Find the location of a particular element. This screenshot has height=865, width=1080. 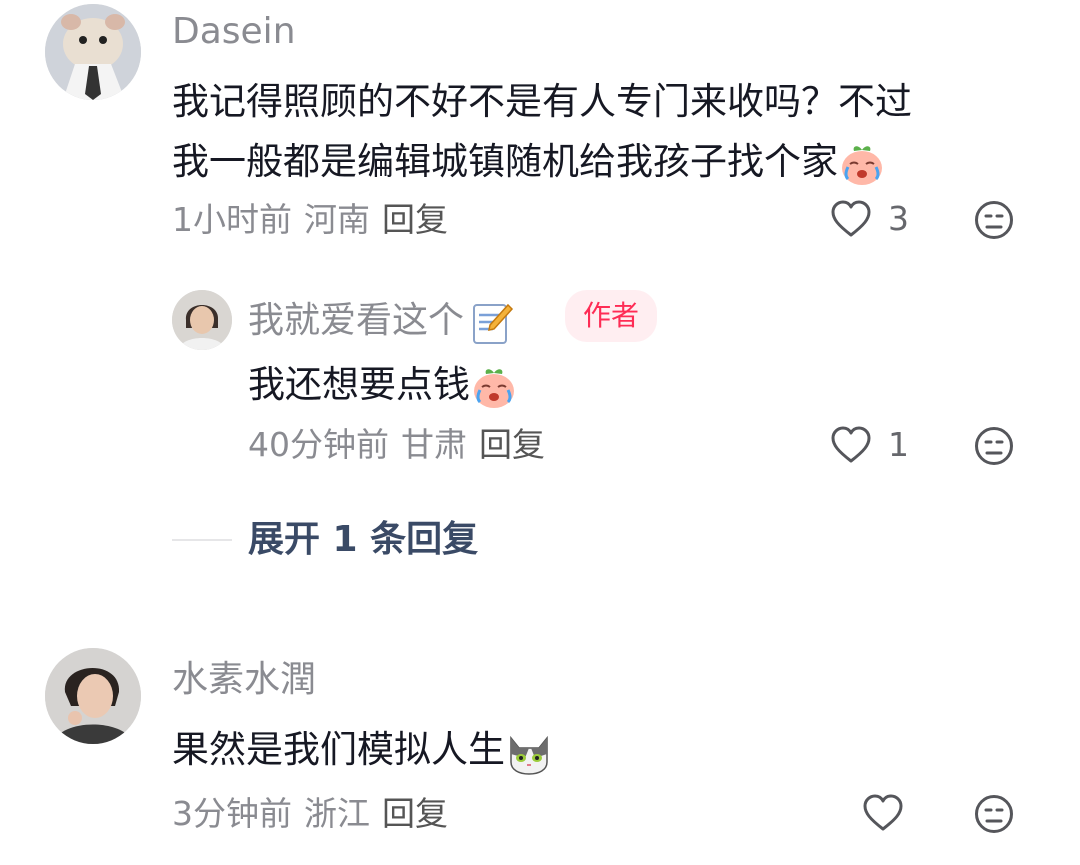

comment-time: 3分钟前 is located at coordinates (232, 813).